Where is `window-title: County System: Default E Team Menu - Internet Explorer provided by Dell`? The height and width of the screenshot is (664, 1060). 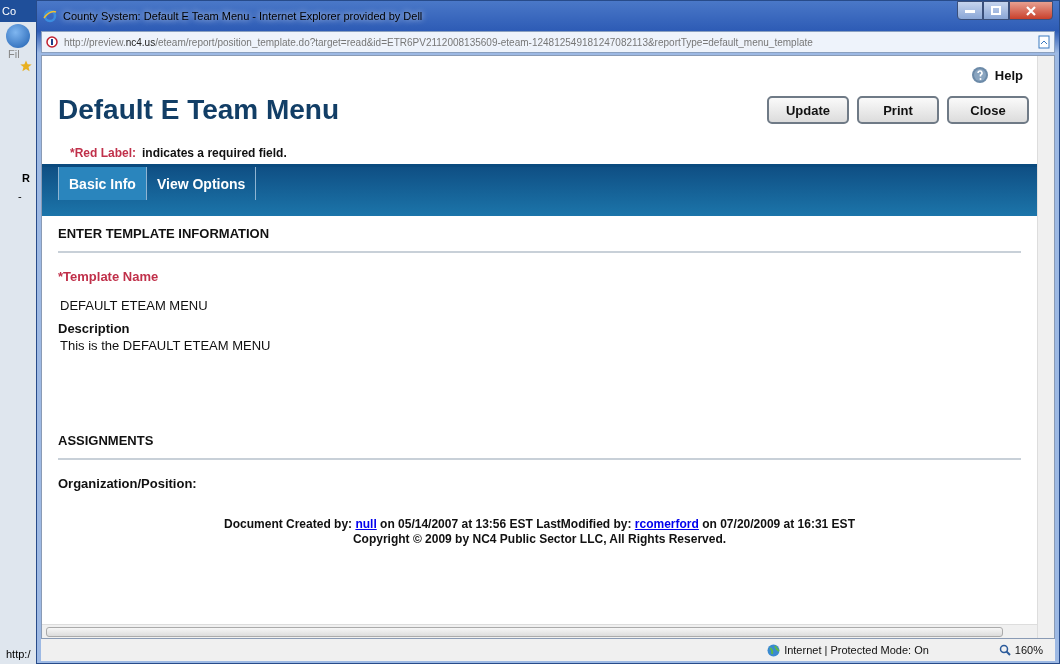 window-title: County System: Default E Team Menu - Internet Explorer provided by Dell is located at coordinates (243, 16).